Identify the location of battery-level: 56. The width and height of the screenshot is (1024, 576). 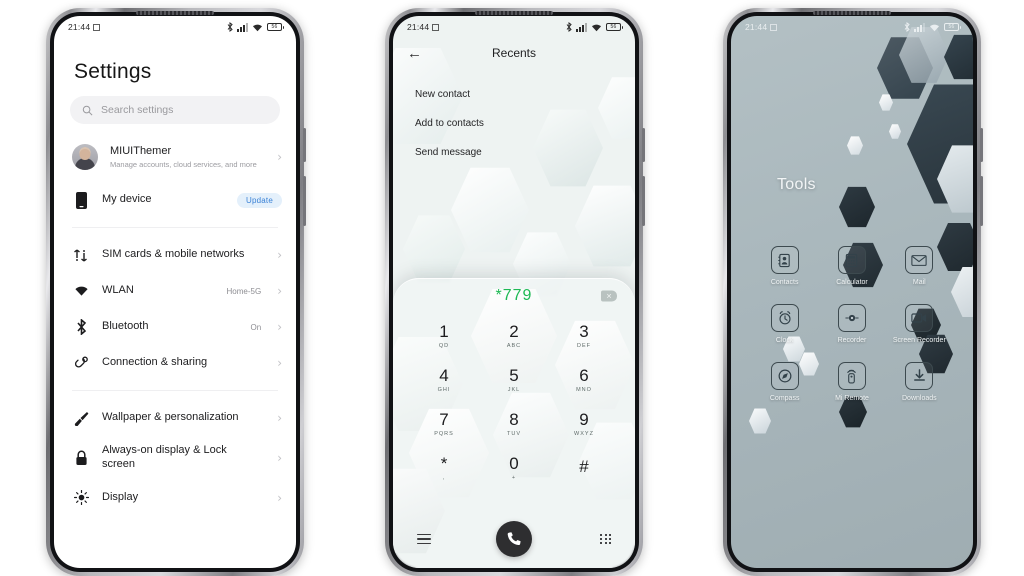
(613, 27).